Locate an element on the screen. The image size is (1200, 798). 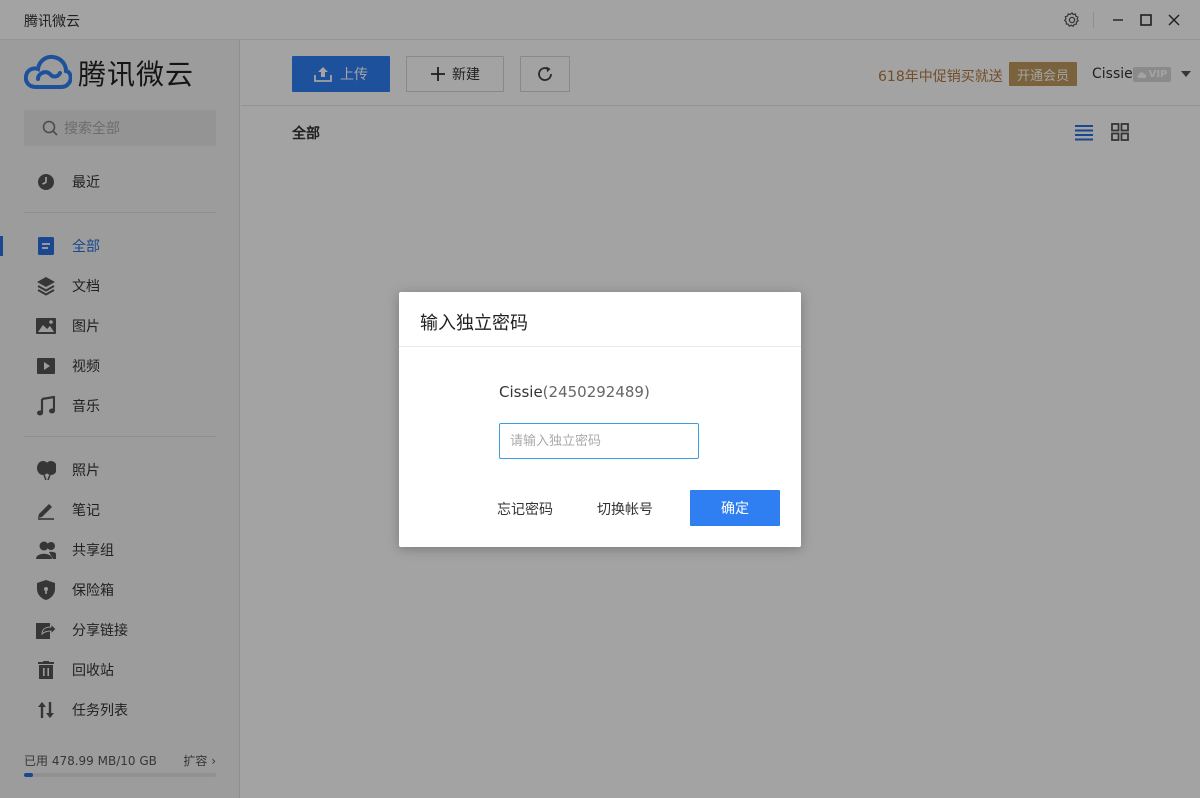
account-info: Cissie(2450292489) is located at coordinates (574, 392).